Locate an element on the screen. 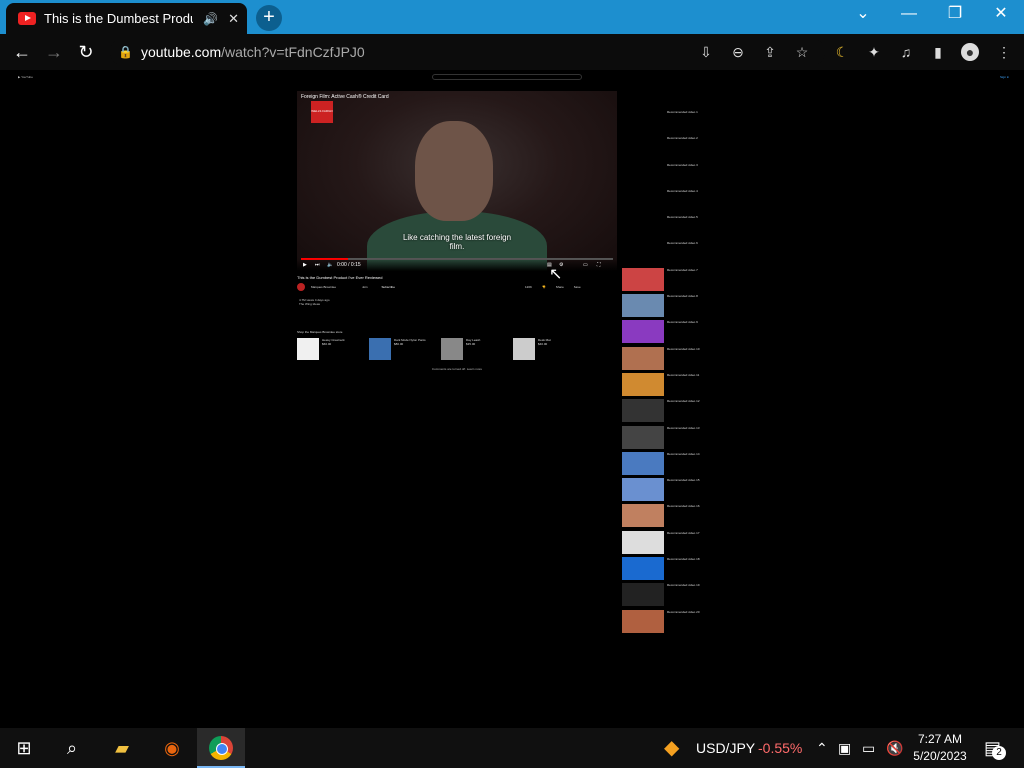  sign-in-button: Sign in is located at coordinates (1004, 77).